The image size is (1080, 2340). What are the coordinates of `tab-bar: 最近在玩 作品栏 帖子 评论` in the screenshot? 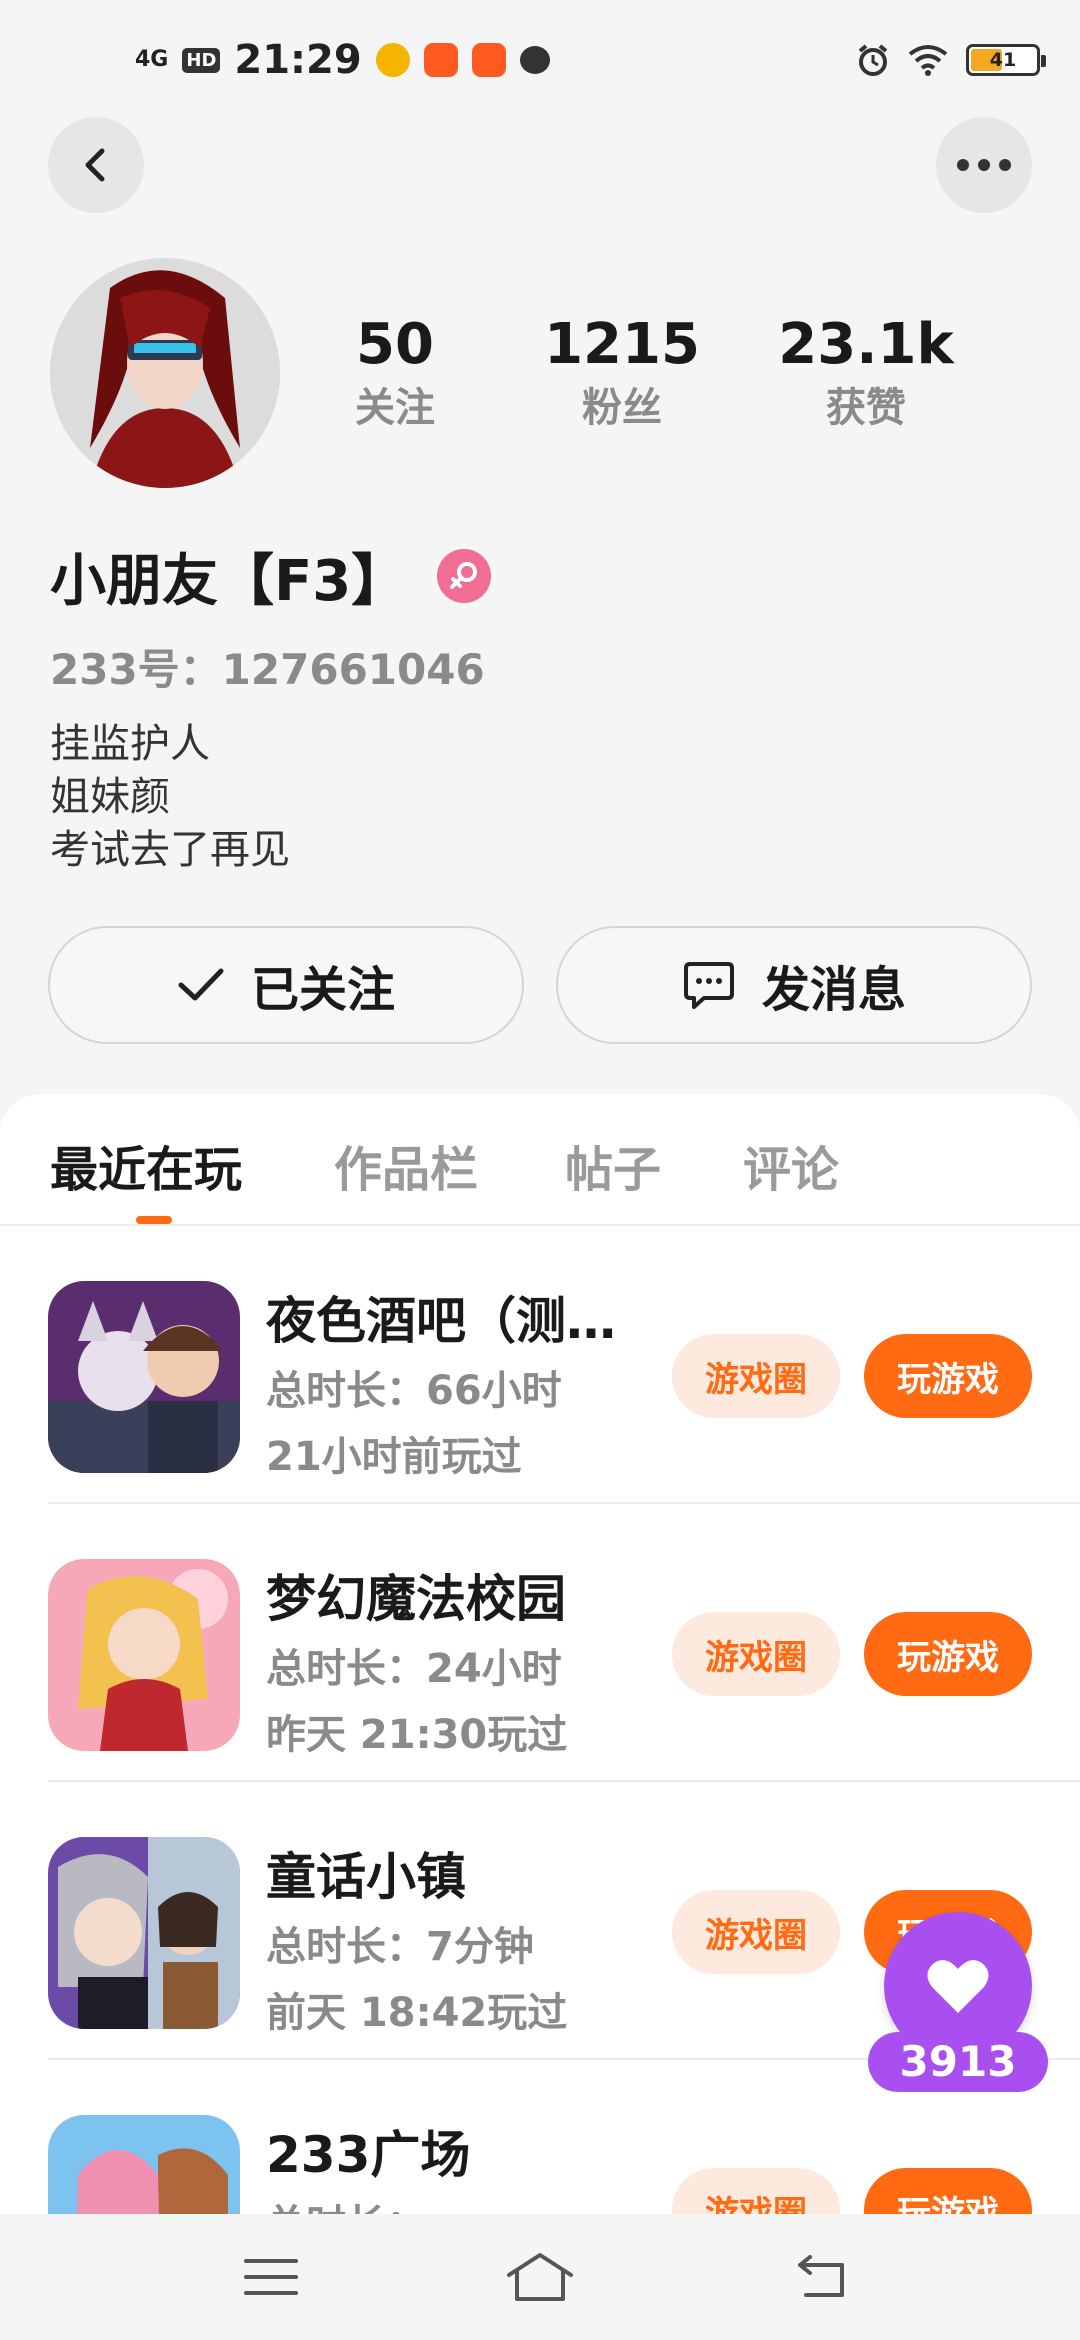 It's located at (540, 1160).